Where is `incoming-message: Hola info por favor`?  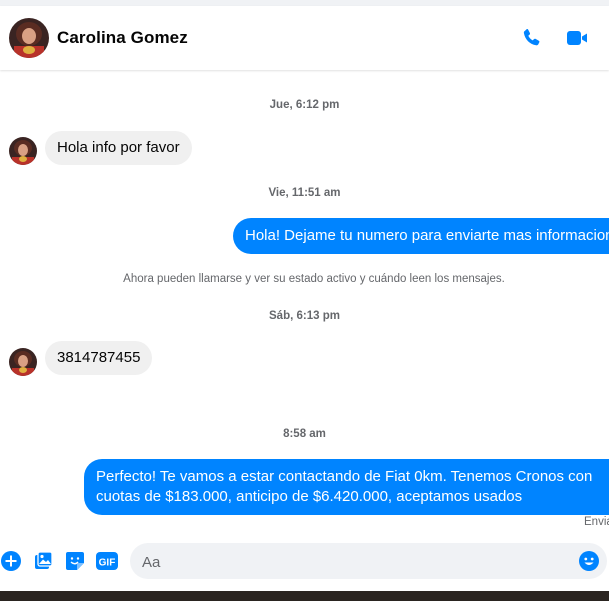 incoming-message: Hola info por favor is located at coordinates (118, 148).